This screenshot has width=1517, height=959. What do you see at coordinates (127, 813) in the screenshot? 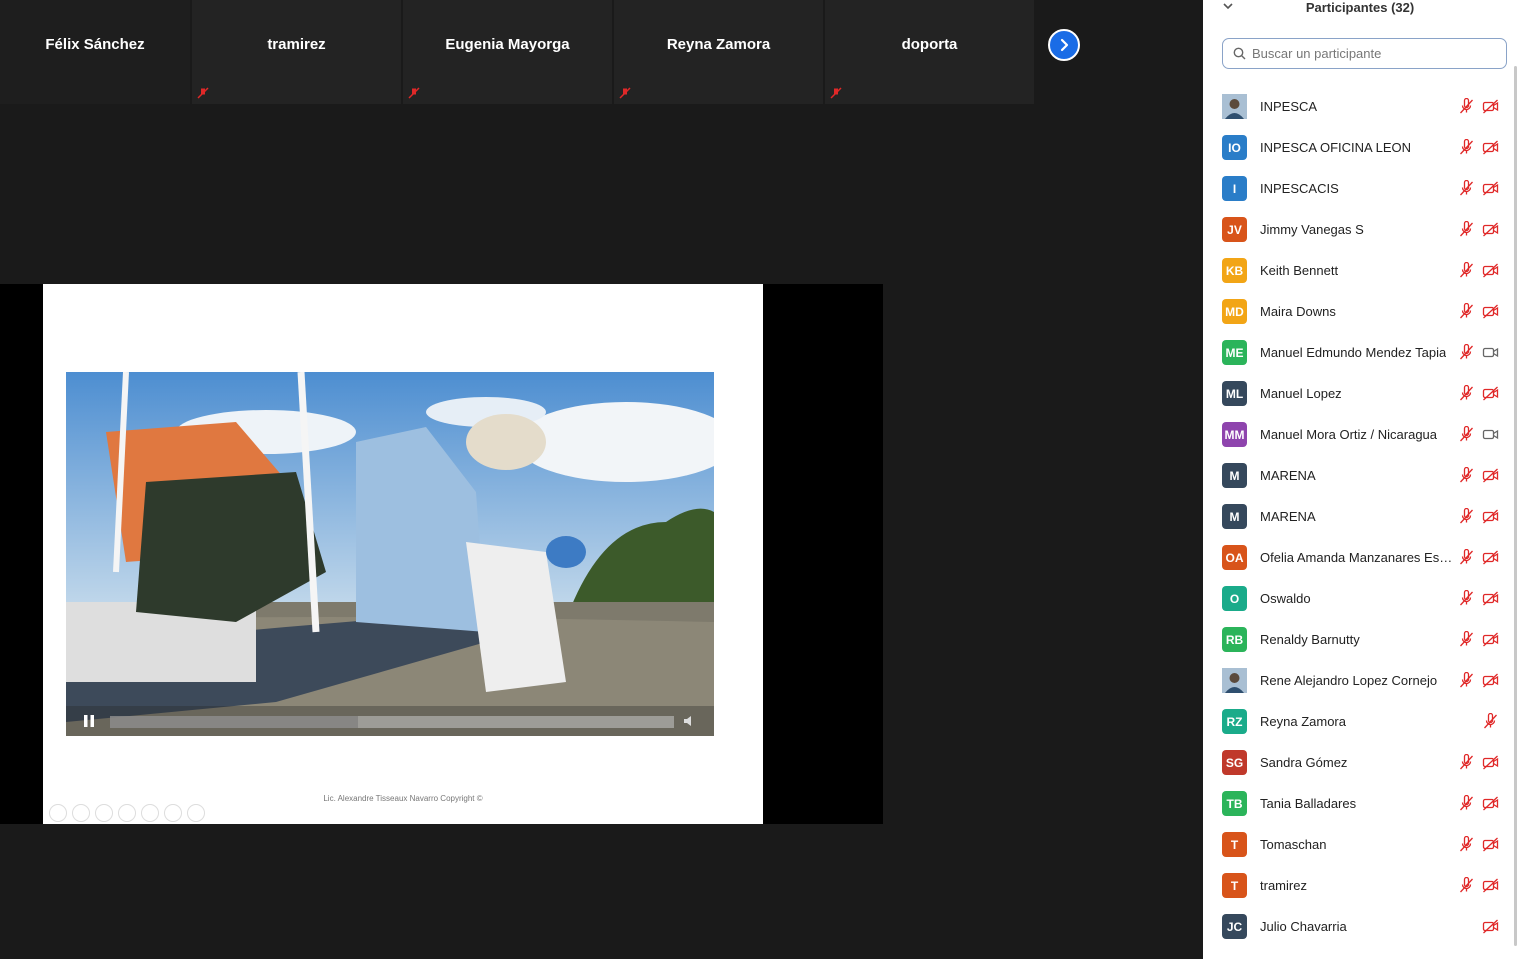
I see `slides-grid-icon` at bounding box center [127, 813].